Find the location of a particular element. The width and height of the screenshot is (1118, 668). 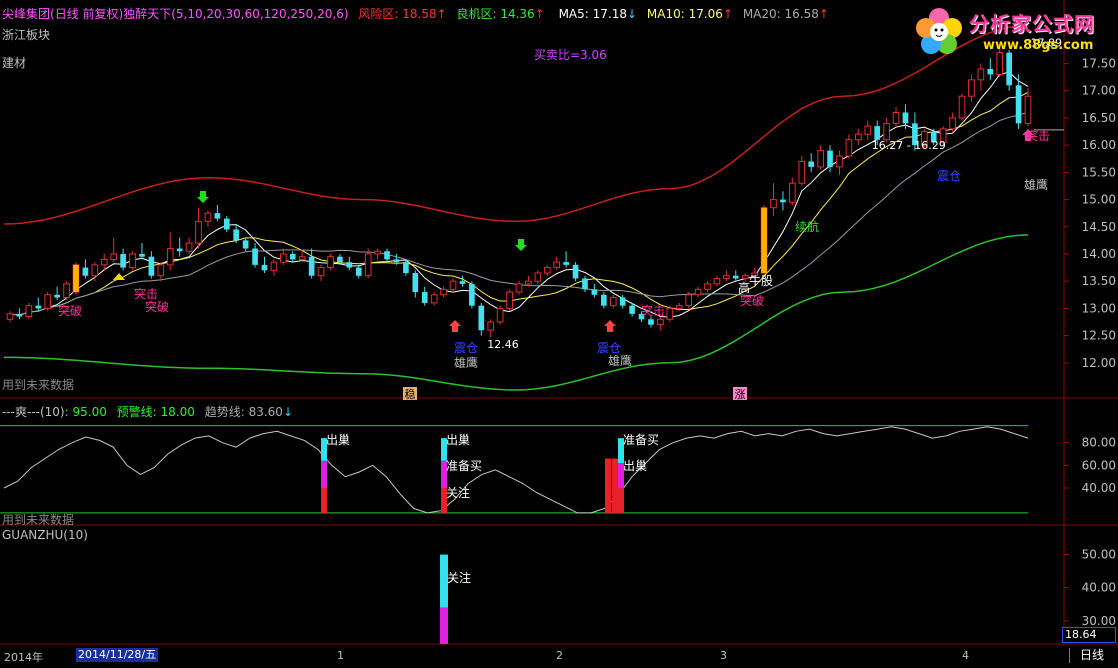

sub2-title: GUANZHU(10) is located at coordinates (45, 535).